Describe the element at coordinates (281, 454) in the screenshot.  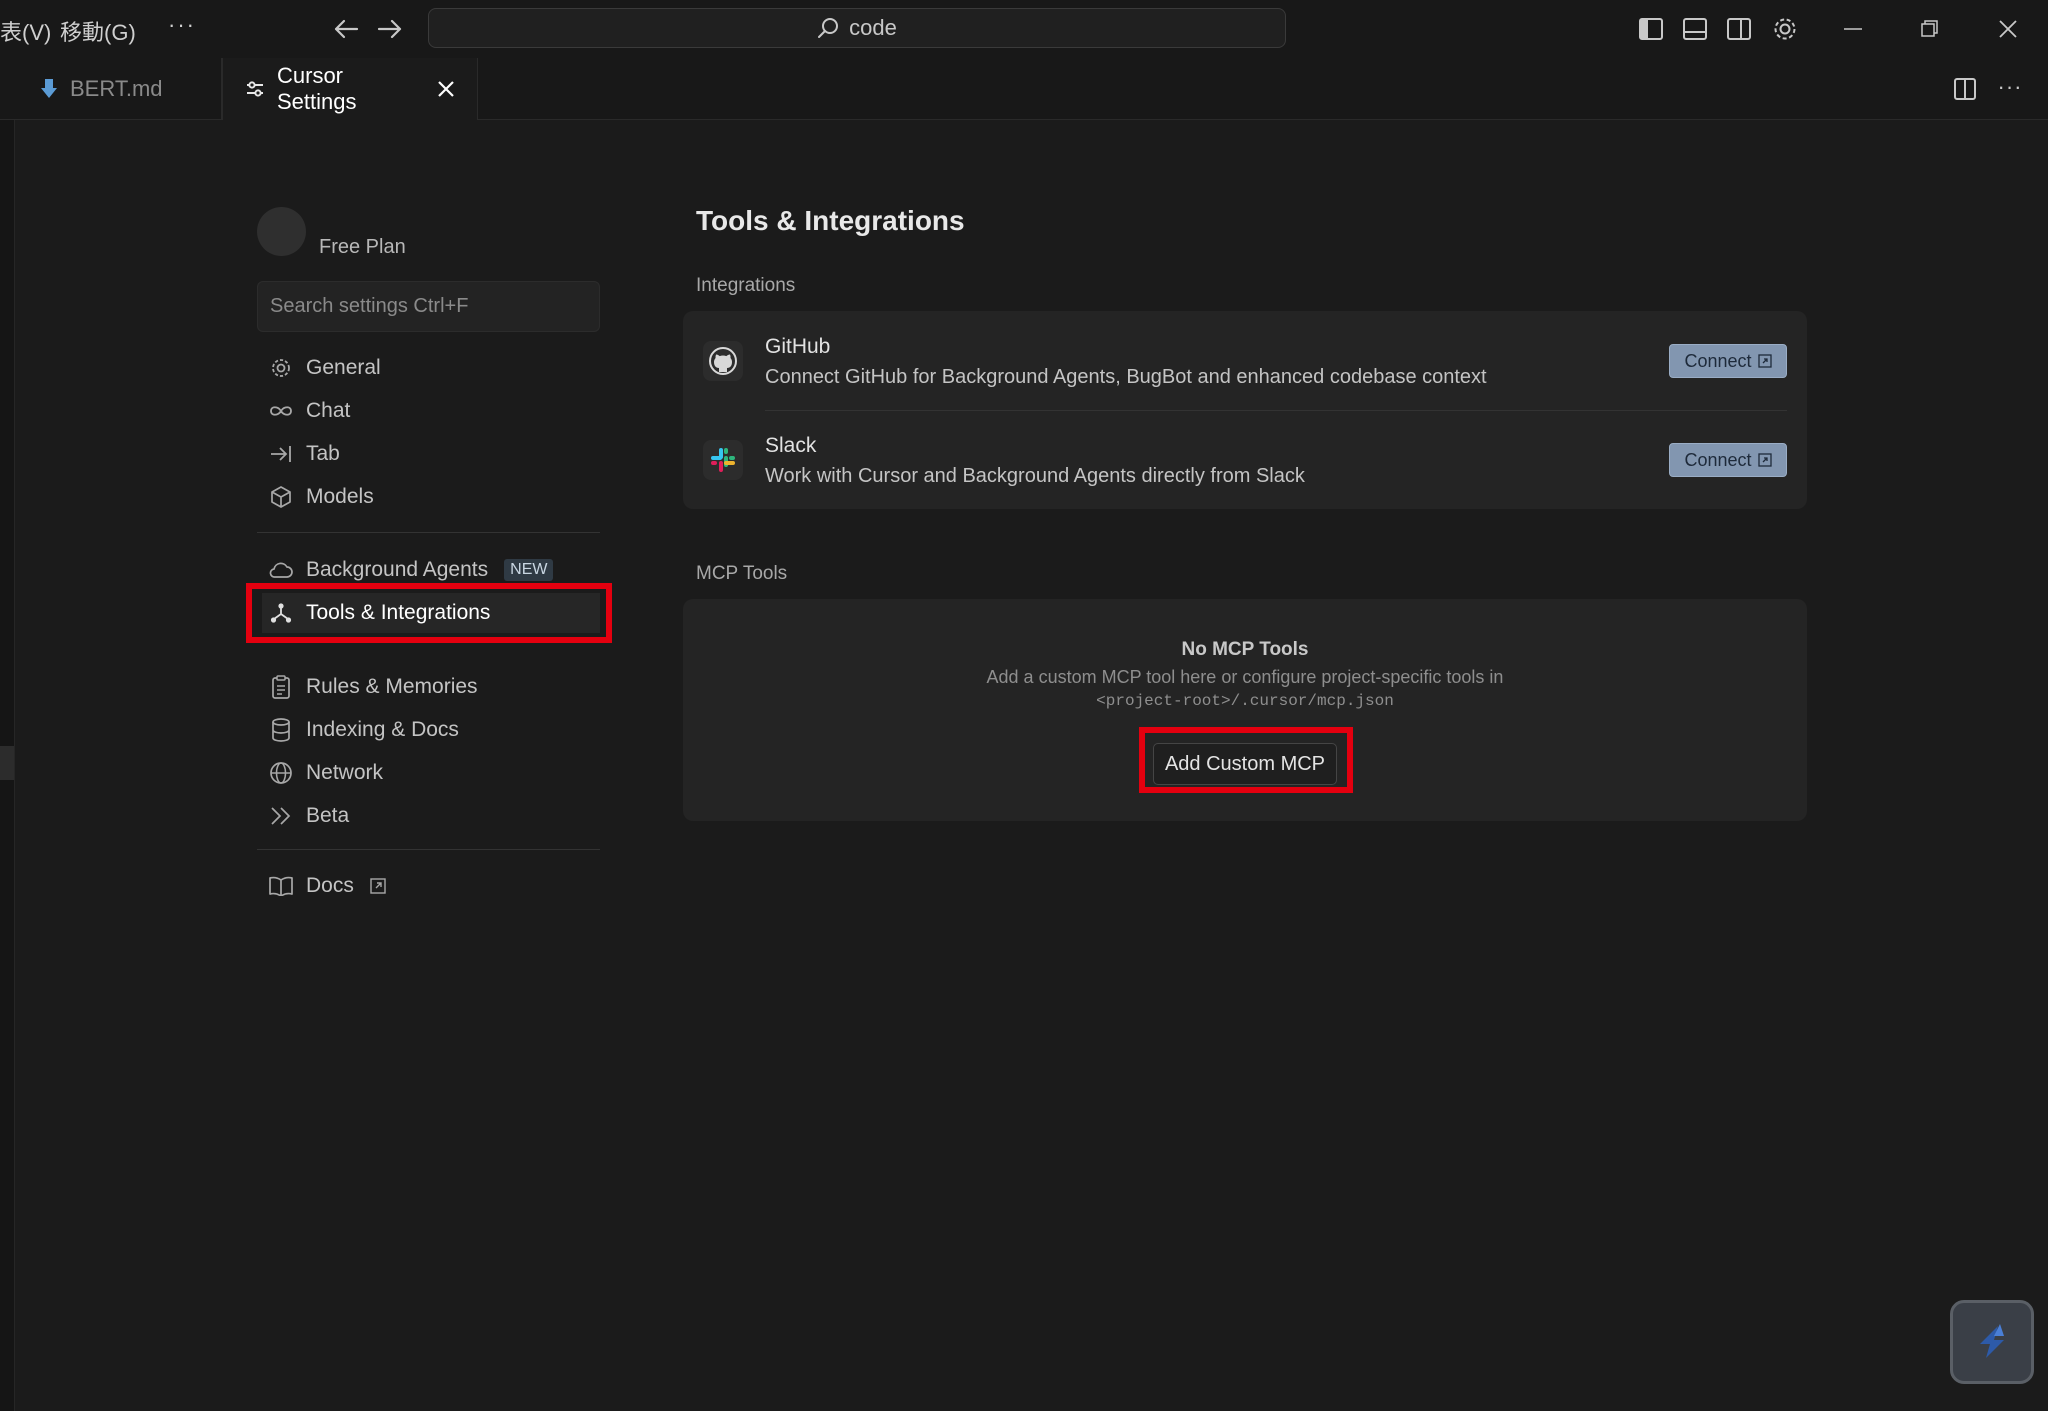
I see `arrow-right-bar-icon` at that location.